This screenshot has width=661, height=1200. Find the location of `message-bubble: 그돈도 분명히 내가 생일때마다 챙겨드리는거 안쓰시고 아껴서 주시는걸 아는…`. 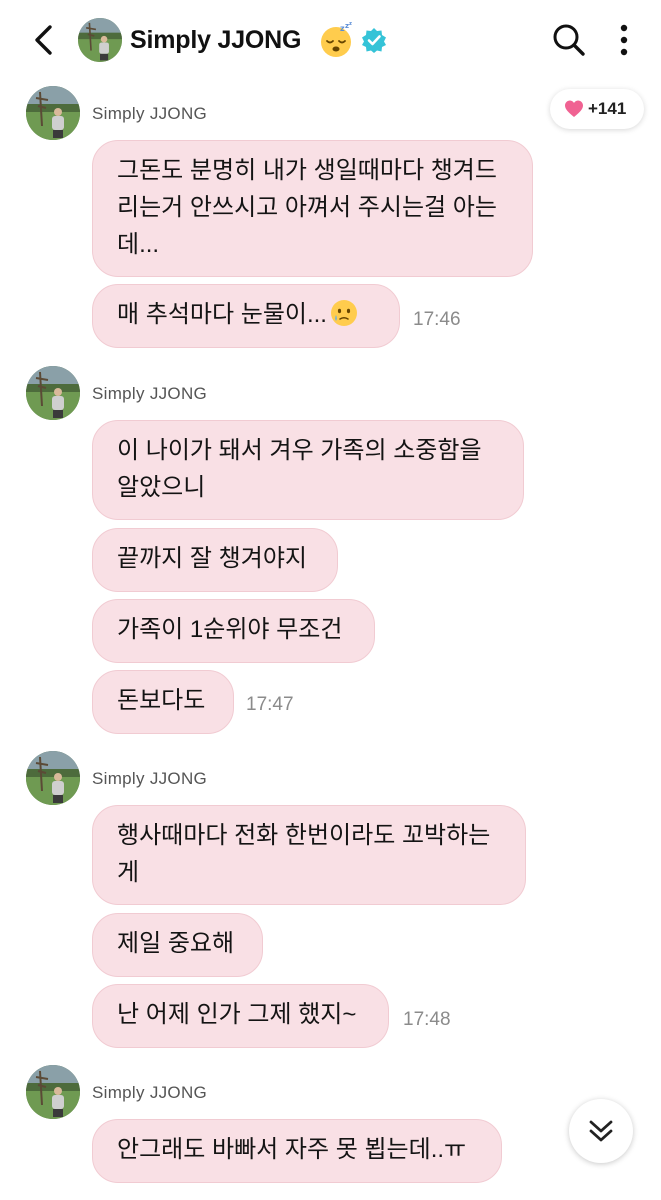

message-bubble: 그돈도 분명히 내가 생일때마다 챙겨드리는거 안쓰시고 아껴서 주시는걸 아는… is located at coordinates (312, 208).